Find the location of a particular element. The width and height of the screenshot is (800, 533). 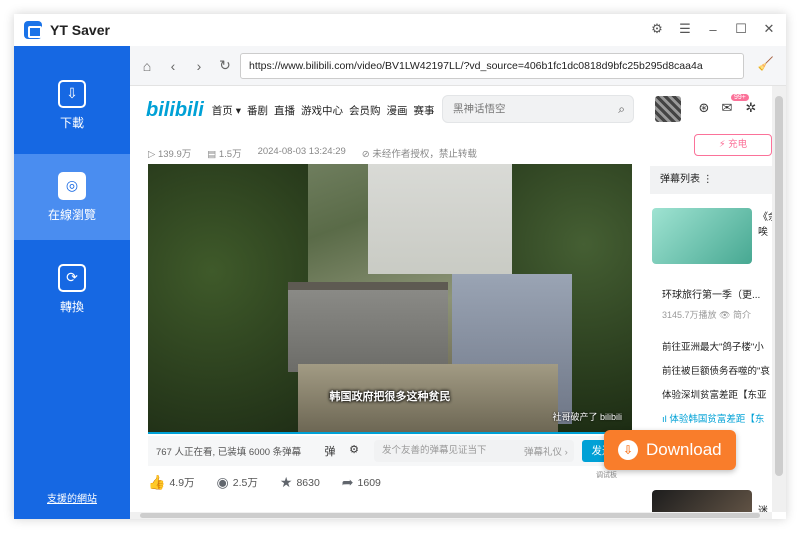

window-controls: ⚙ ☰ – ☐ ✕ is located at coordinates (713, 29).